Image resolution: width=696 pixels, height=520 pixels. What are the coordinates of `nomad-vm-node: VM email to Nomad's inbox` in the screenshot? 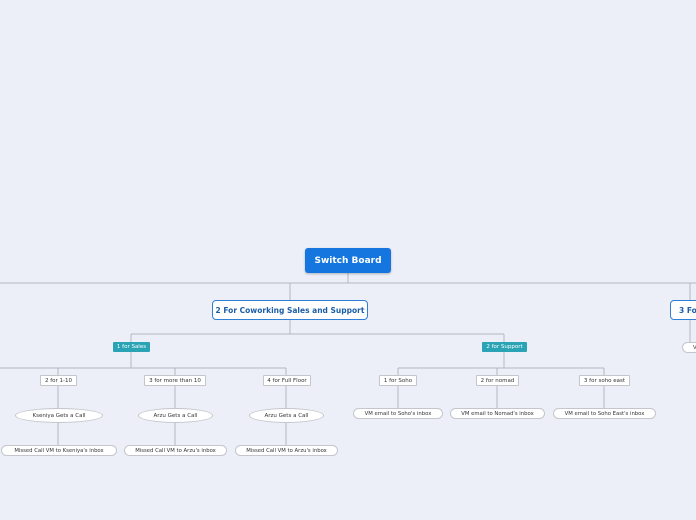 It's located at (497, 413).